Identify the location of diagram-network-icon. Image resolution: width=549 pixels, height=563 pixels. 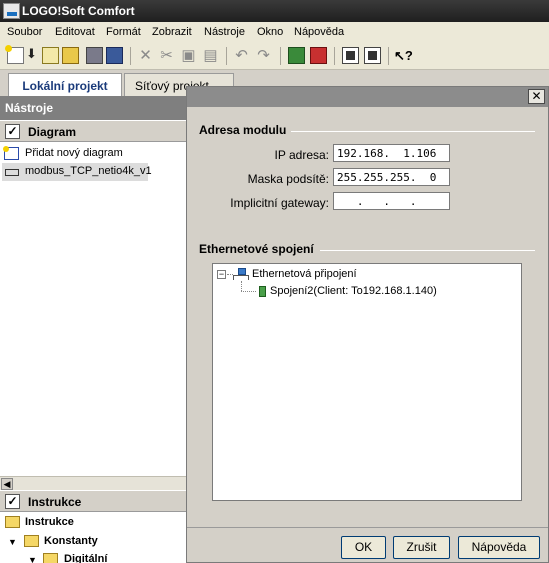
(11, 171).